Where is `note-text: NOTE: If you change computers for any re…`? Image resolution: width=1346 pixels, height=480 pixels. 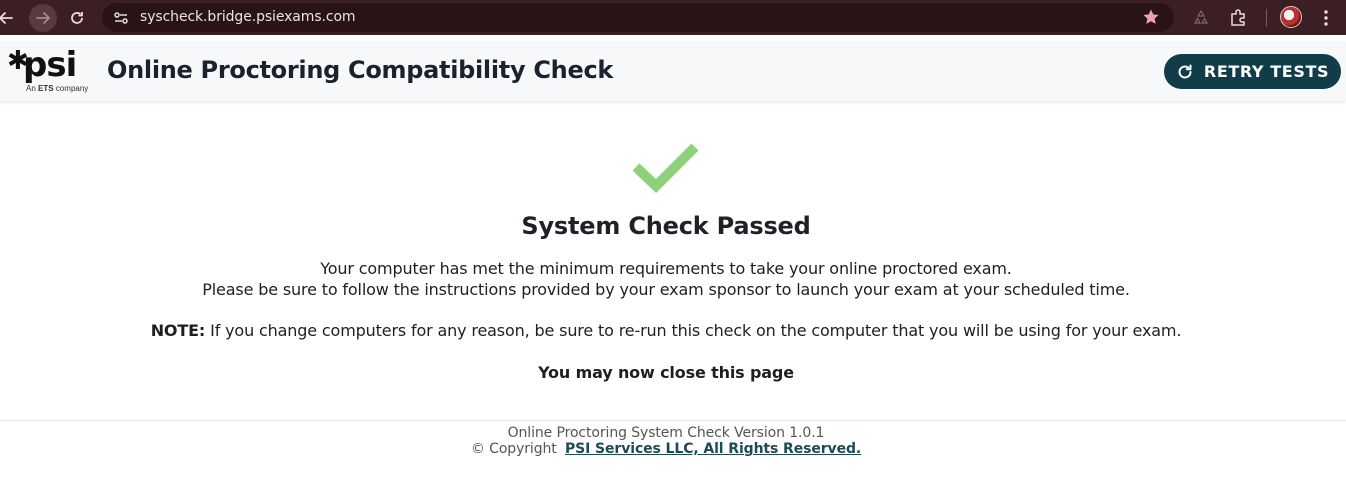 note-text: NOTE: If you change computers for any re… is located at coordinates (666, 330).